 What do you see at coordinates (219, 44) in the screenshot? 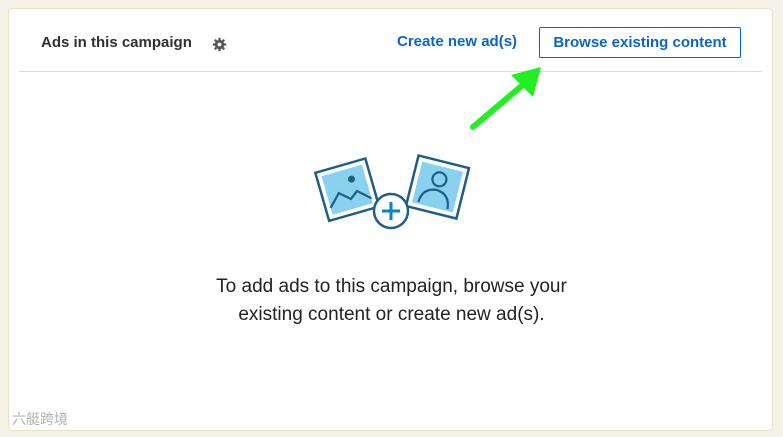
I see `gear-icon` at bounding box center [219, 44].